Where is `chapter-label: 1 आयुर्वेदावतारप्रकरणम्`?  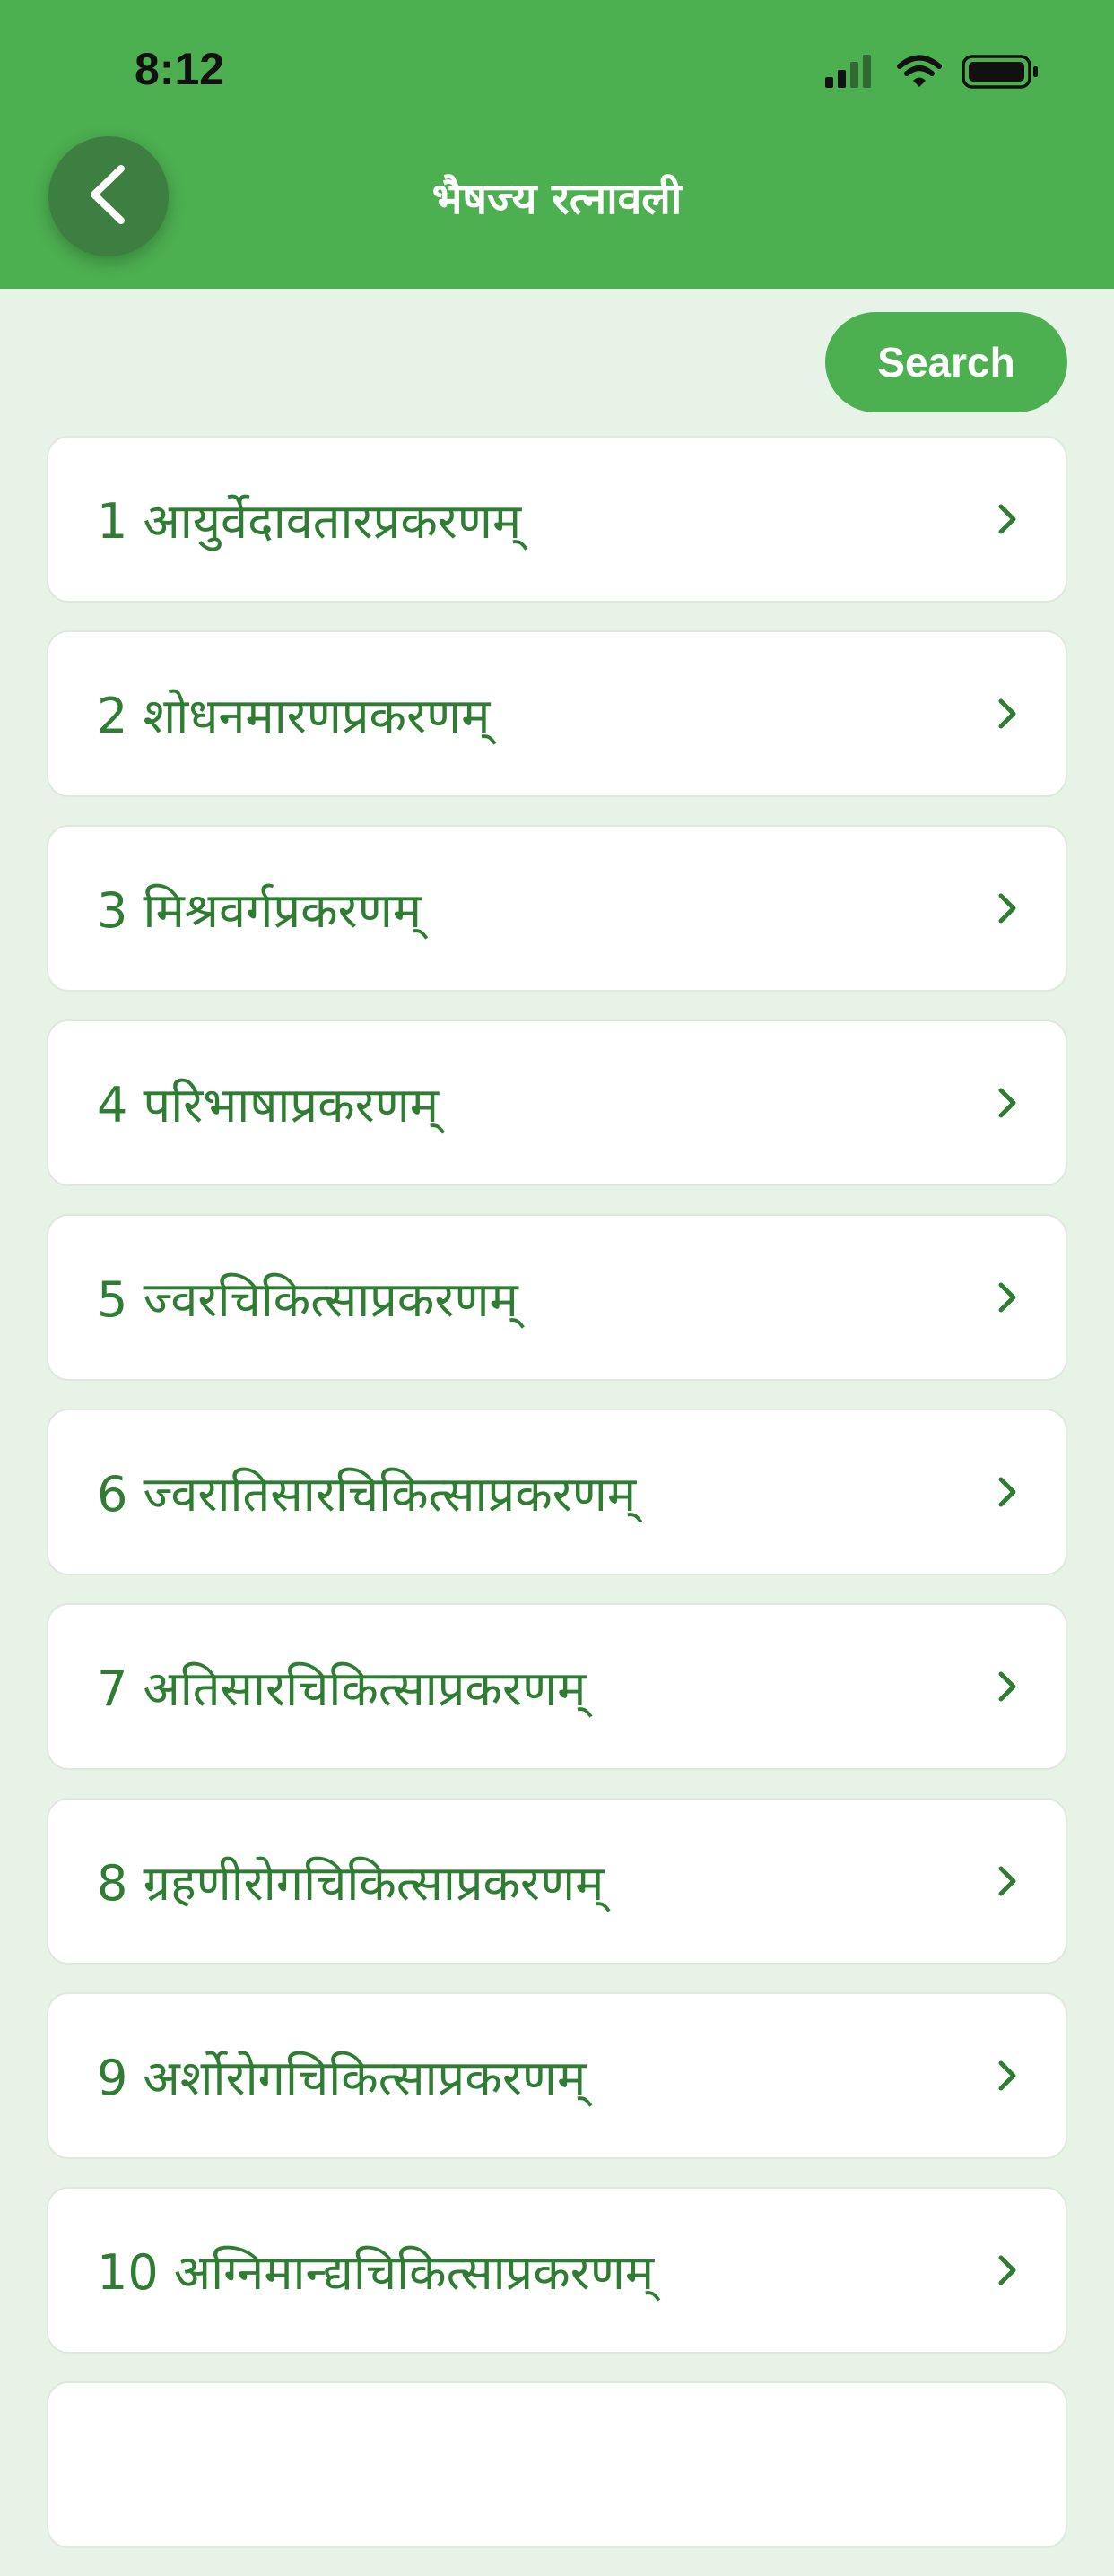
chapter-label: 1 आयुर्वेदावतारप्रकरणम् is located at coordinates (309, 521).